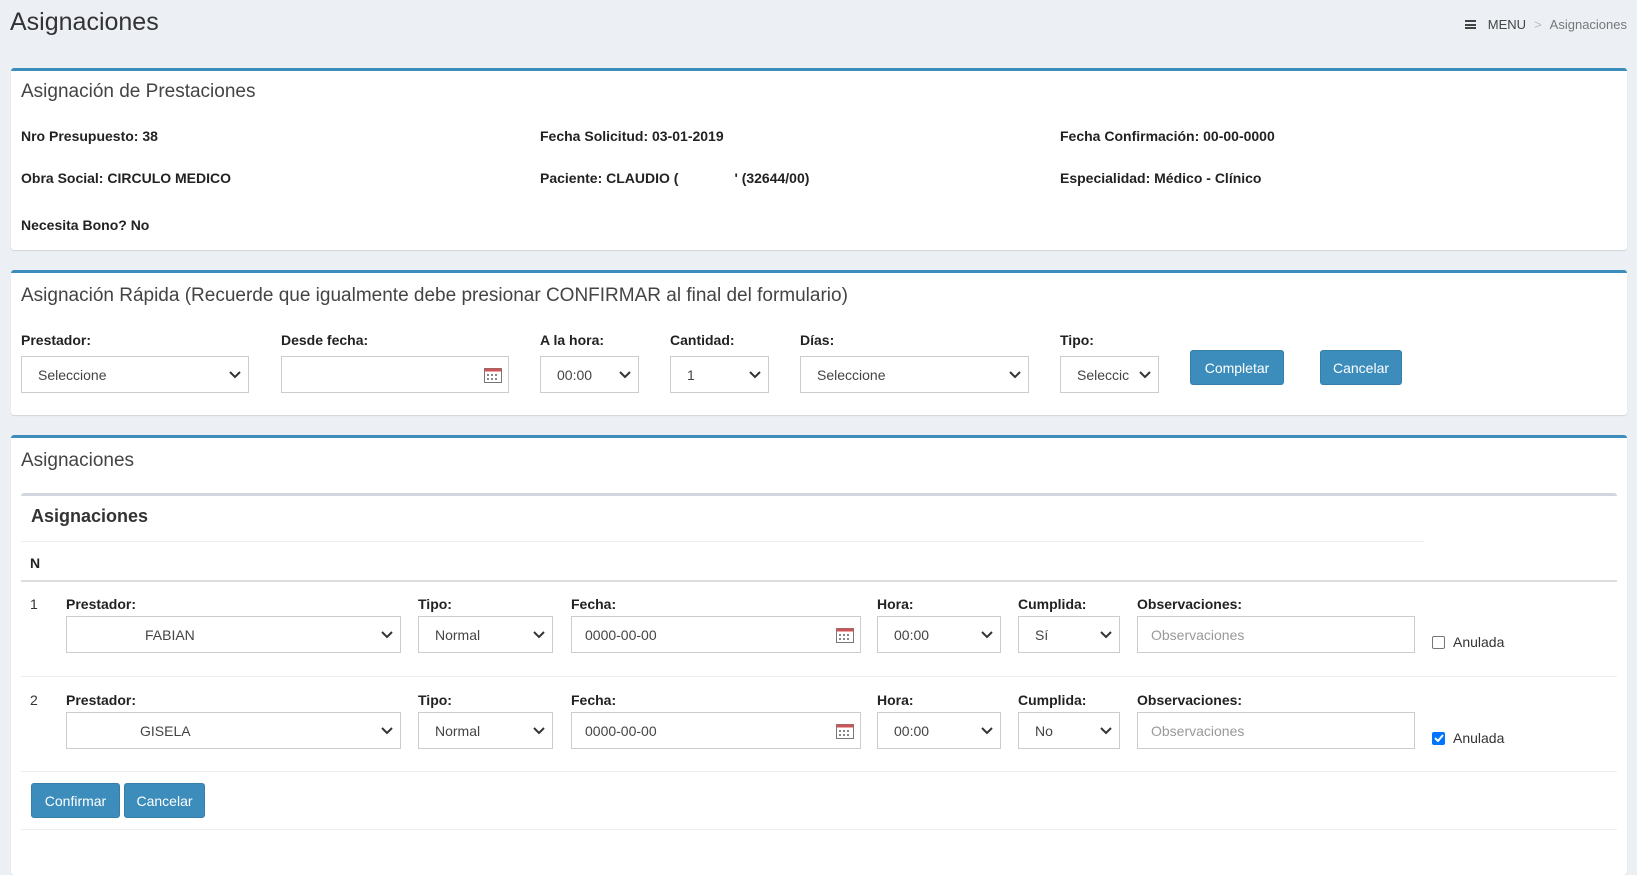 This screenshot has height=875, width=1637. Describe the element at coordinates (1588, 24) in the screenshot. I see `breadcrumb-current: Asignaciones` at that location.